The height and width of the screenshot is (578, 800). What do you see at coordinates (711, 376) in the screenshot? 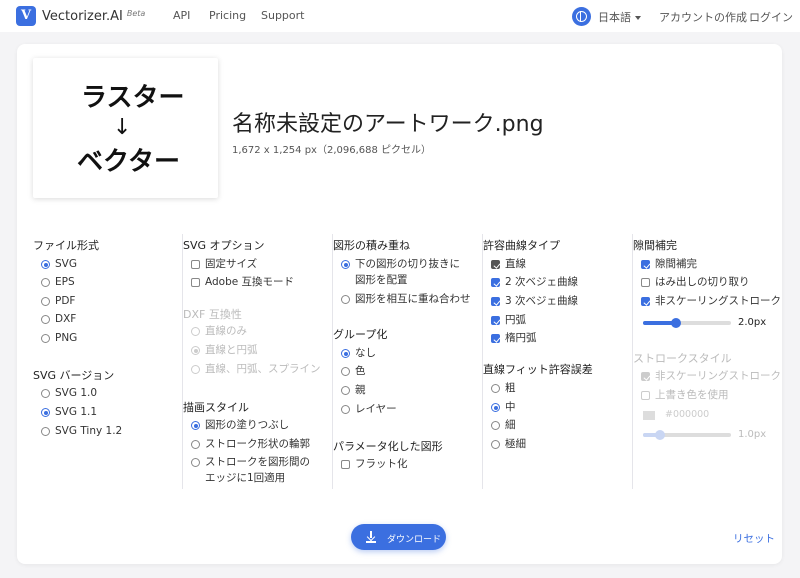
I see `checkbox-stroke-non-scaling: 非スケーリングストローク` at bounding box center [711, 376].